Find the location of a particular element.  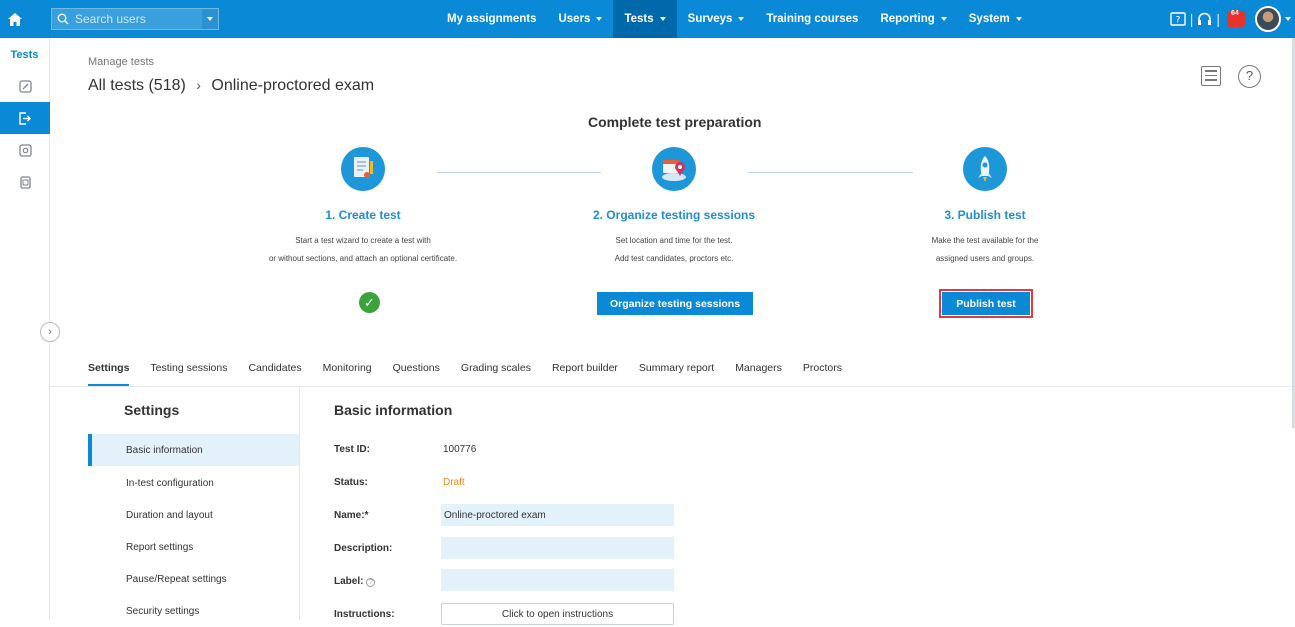

home-icon is located at coordinates (15, 19).